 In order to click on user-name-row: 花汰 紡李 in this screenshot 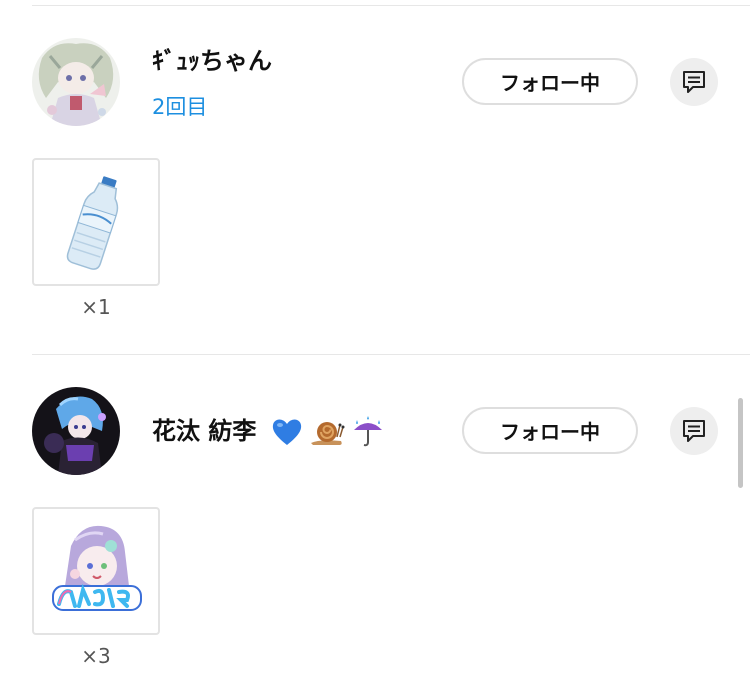, I will do `click(268, 432)`.